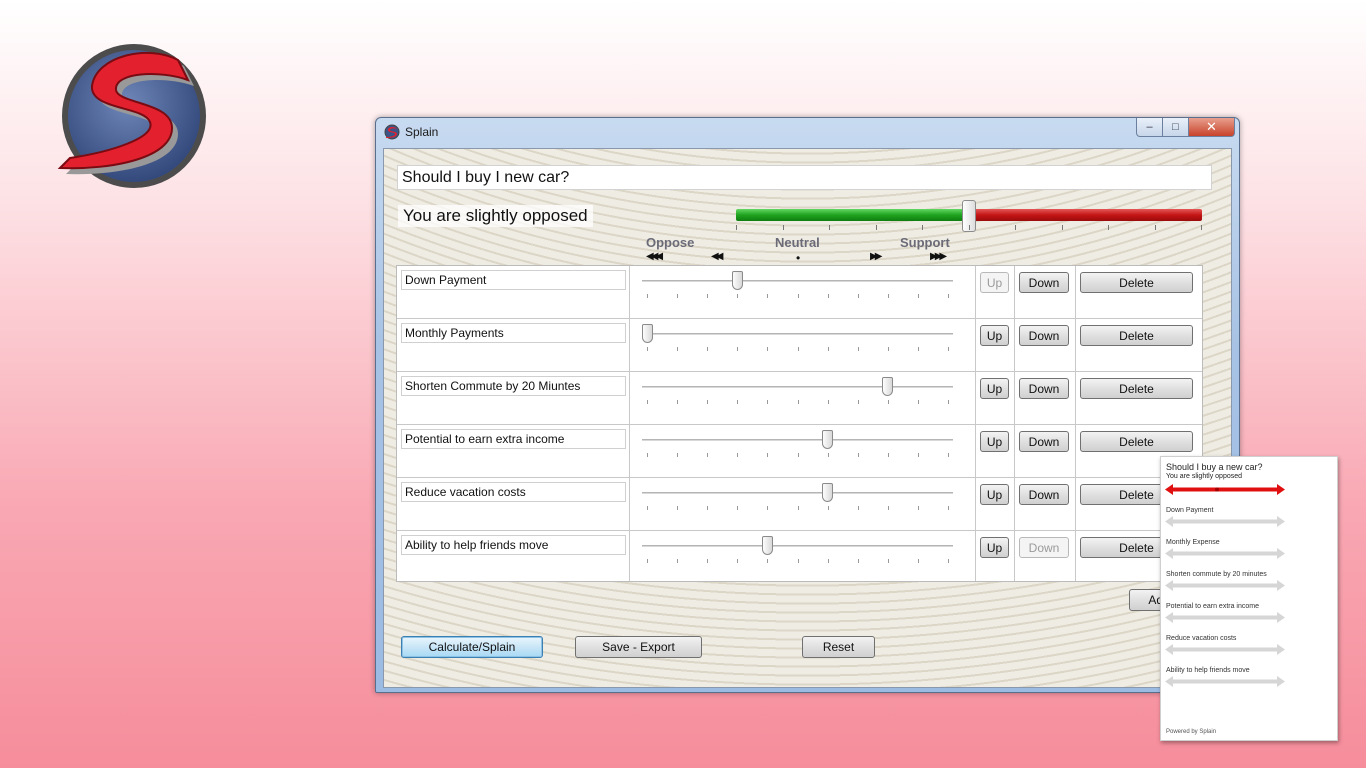 The image size is (1366, 768). I want to click on caption-buttons: – □ ✕, so click(1185, 128).